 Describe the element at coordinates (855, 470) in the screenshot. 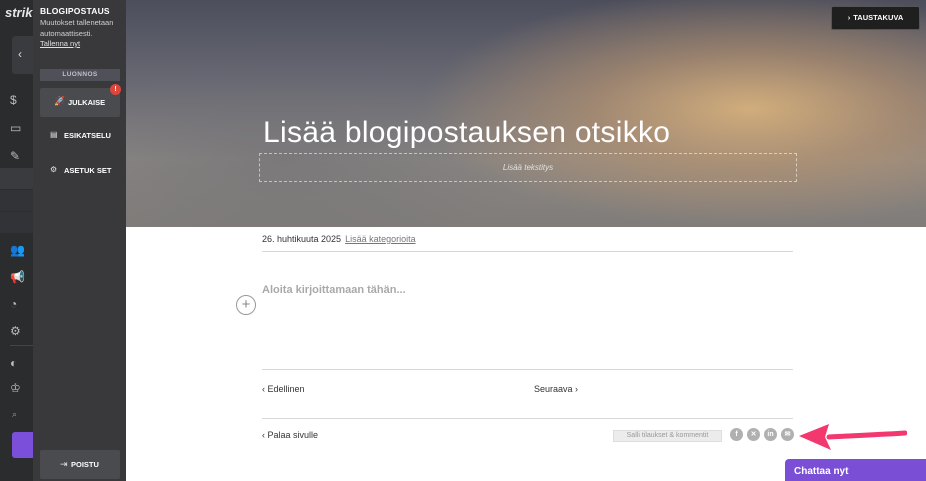

I see `chat-button: Chattaa nyt` at that location.